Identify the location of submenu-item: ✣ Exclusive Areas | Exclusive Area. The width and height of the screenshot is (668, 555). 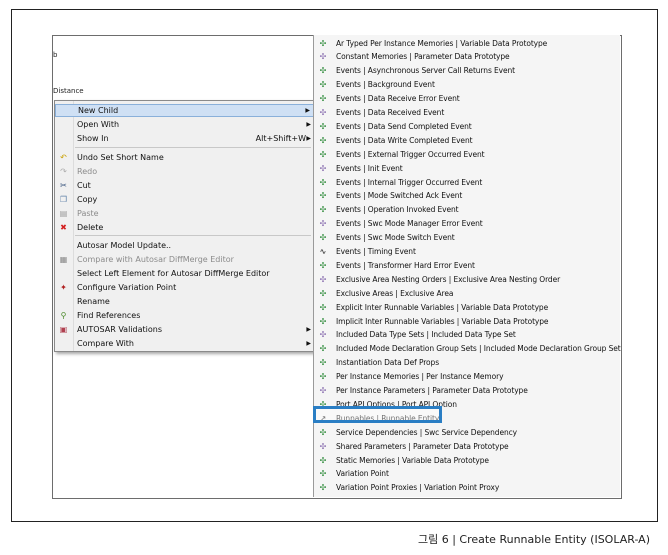
(467, 293).